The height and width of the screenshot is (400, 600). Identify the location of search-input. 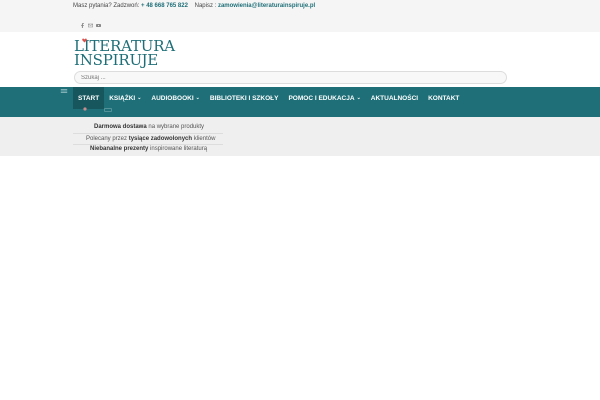
(290, 77).